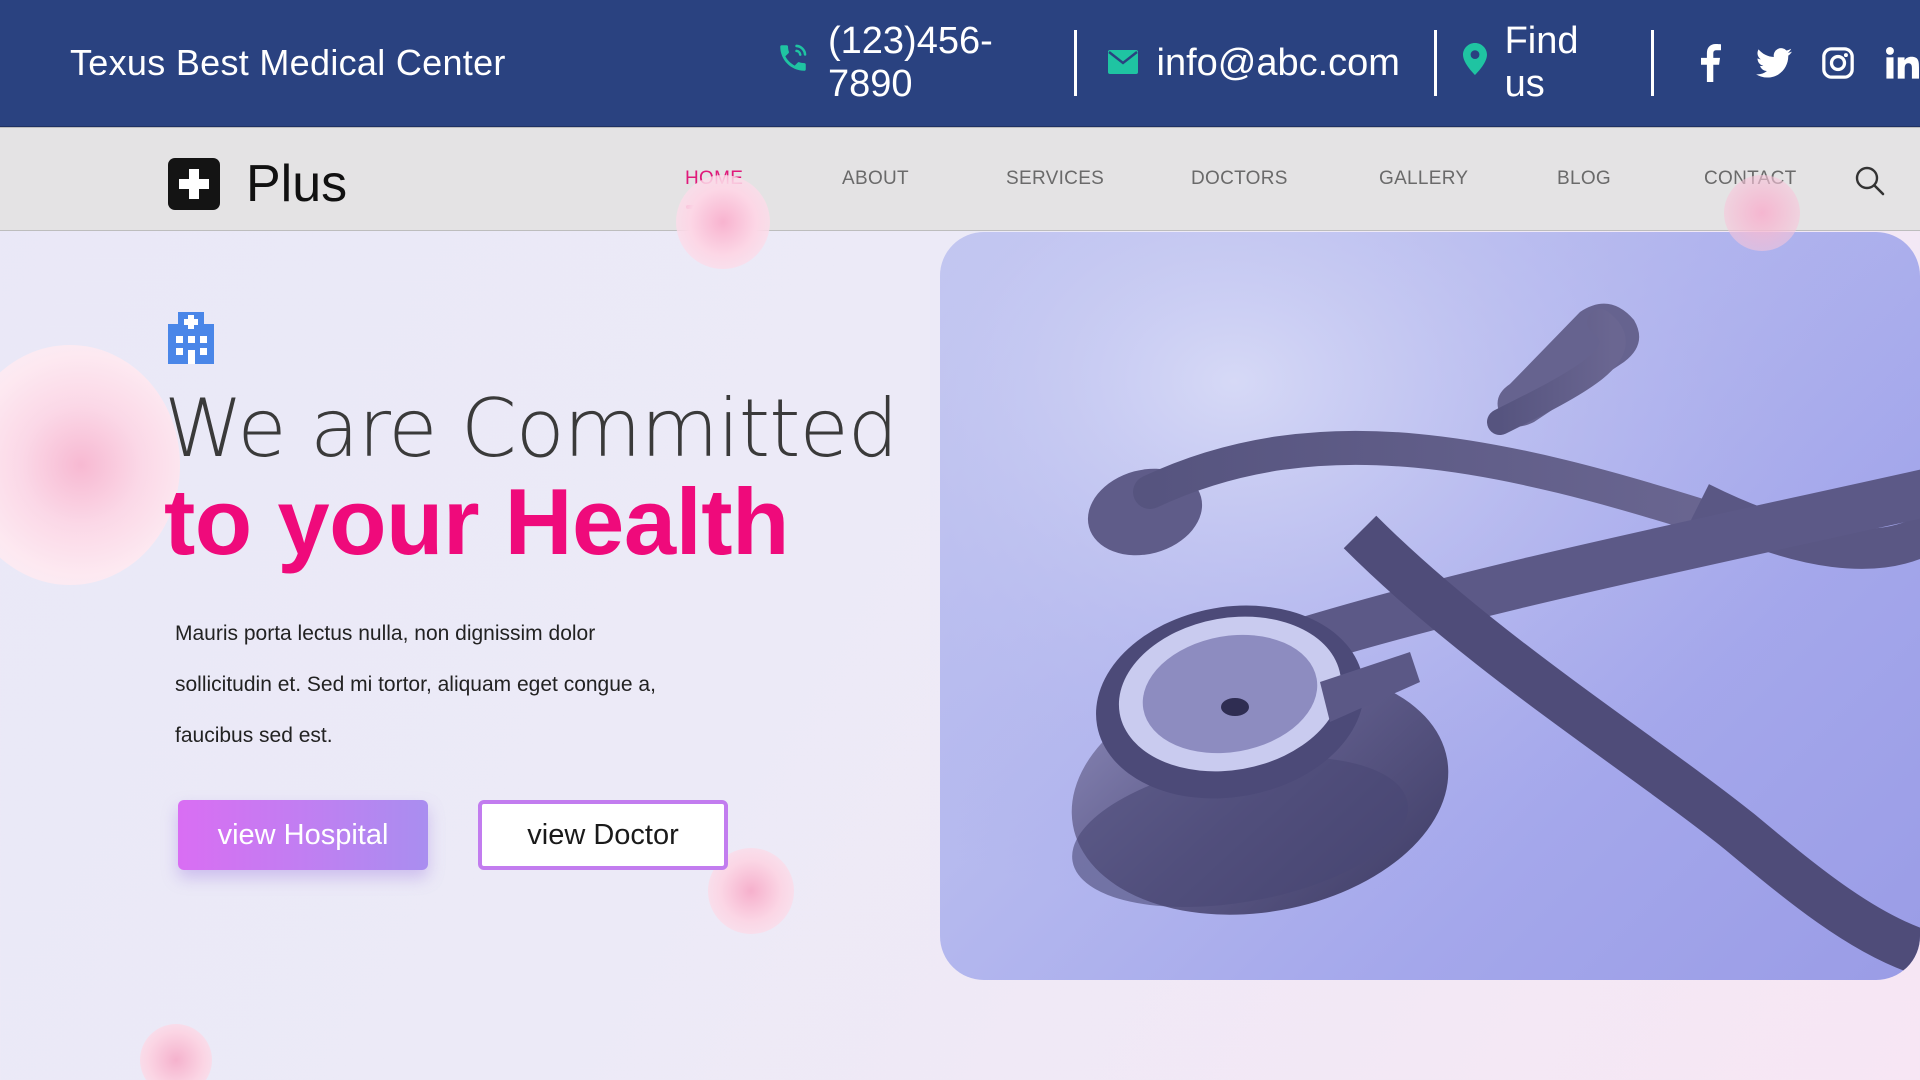  Describe the element at coordinates (793, 63) in the screenshot. I see `phone-icon` at that location.